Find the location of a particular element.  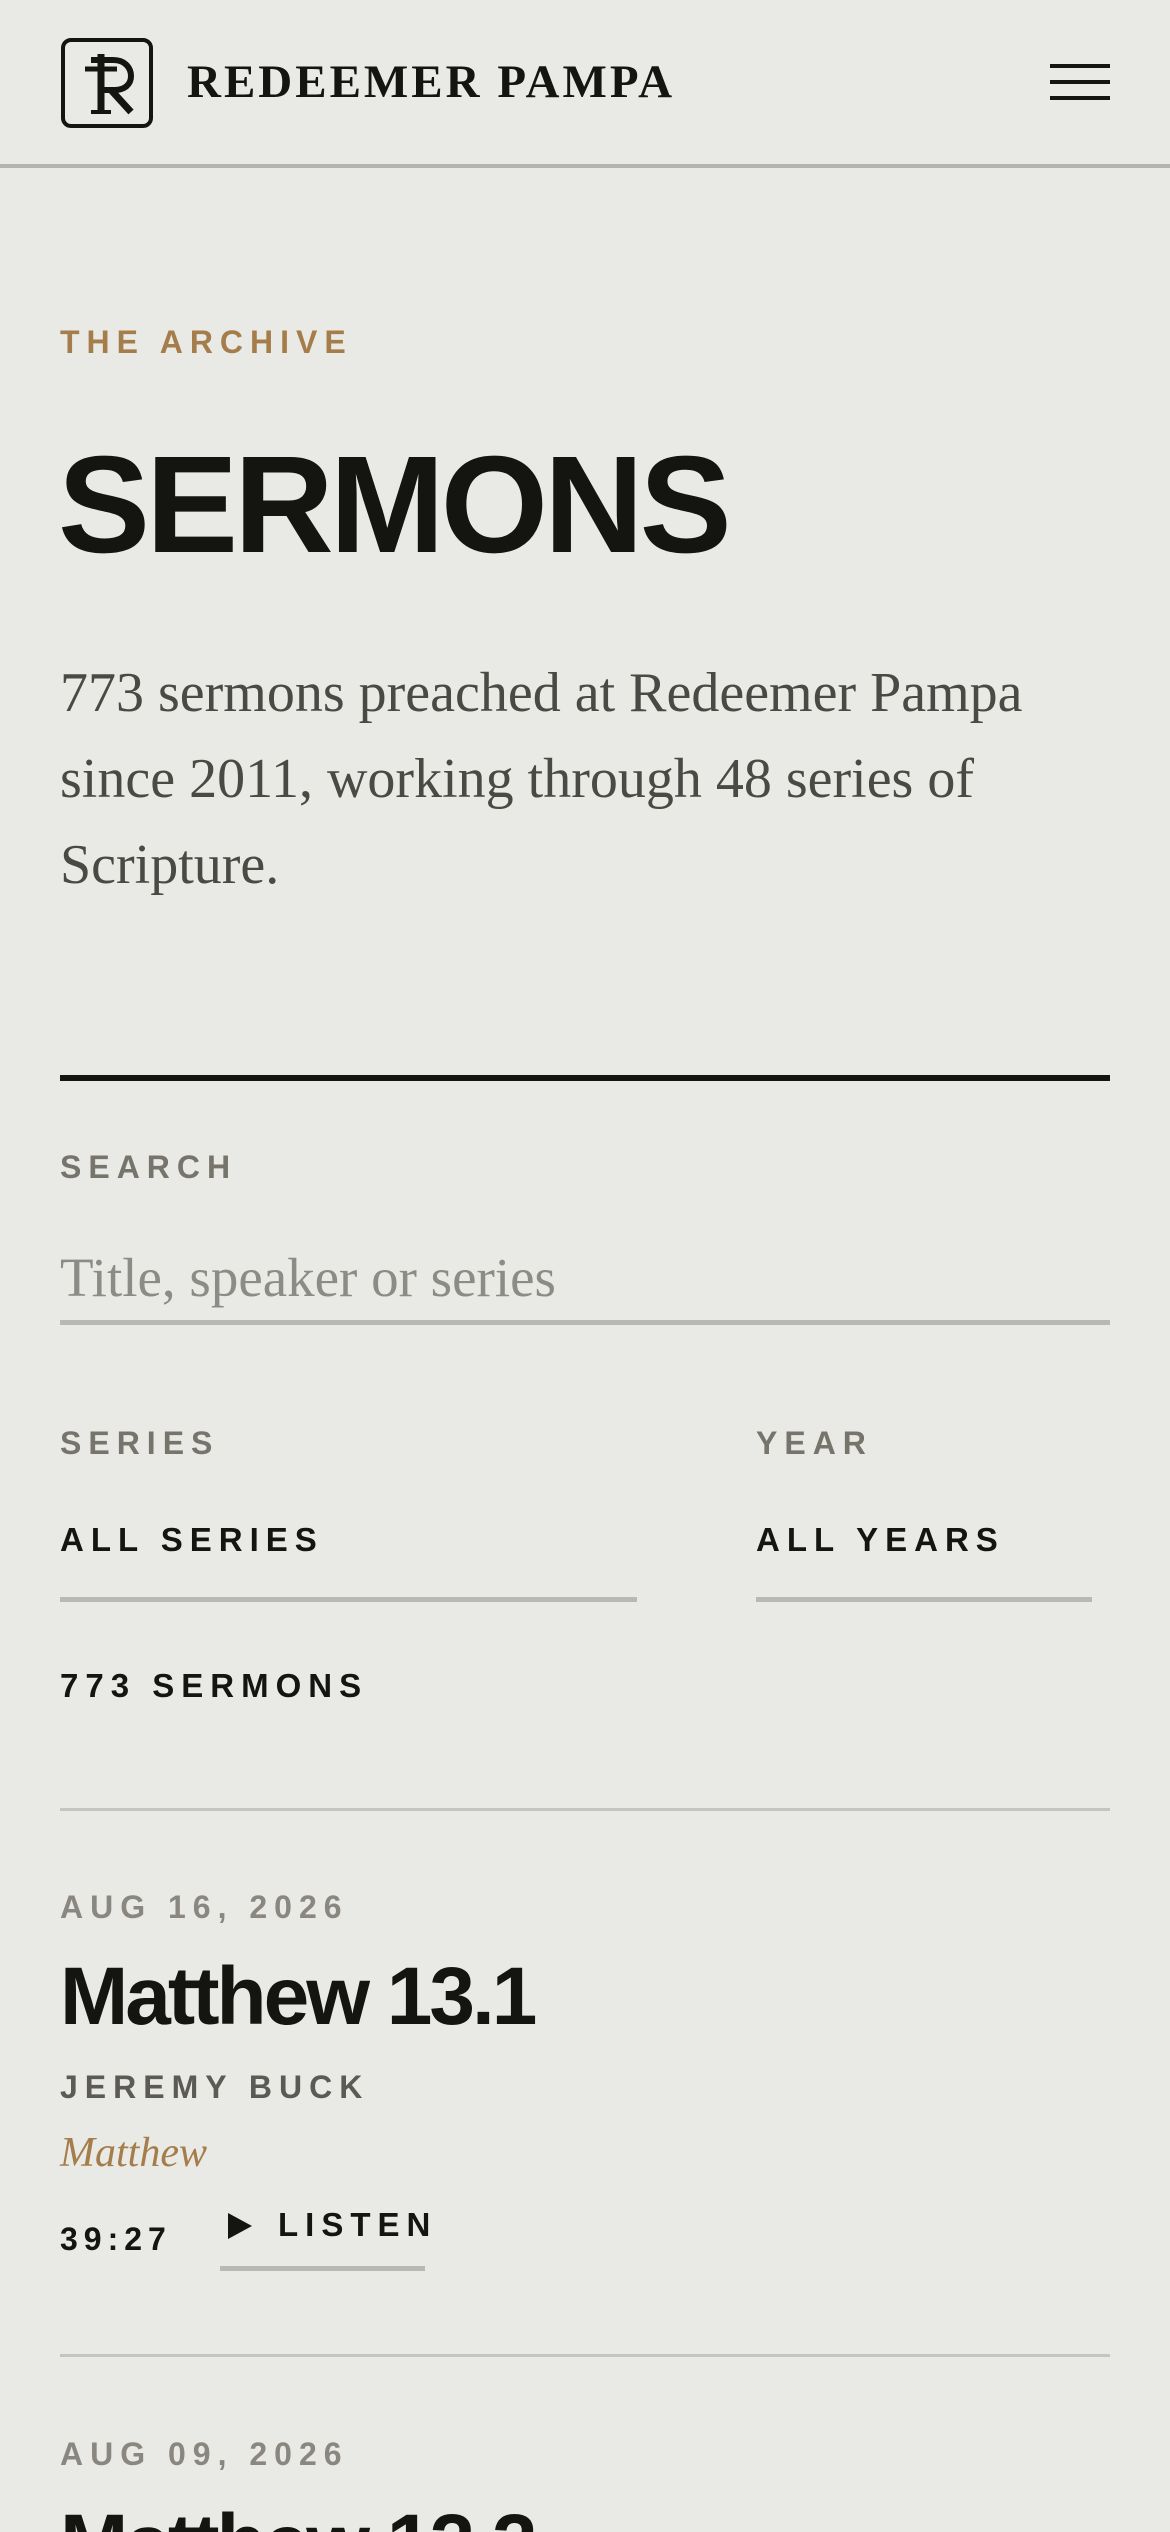

play-icon is located at coordinates (240, 2226).